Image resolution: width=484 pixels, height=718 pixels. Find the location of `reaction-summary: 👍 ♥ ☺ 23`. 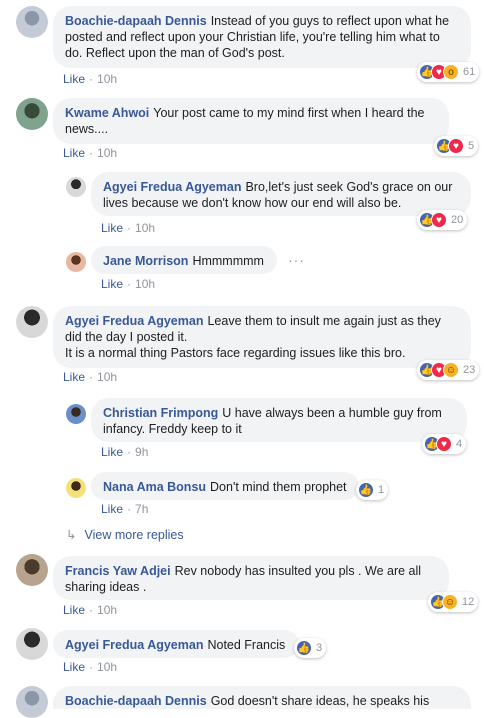

reaction-summary: 👍 ♥ ☺ 23 is located at coordinates (448, 370).